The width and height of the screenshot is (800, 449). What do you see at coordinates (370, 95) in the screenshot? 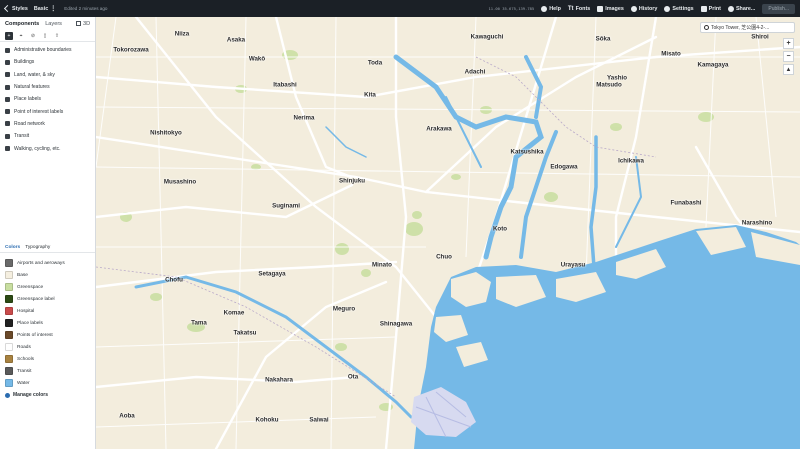
I see `place-label: Kita` at bounding box center [370, 95].